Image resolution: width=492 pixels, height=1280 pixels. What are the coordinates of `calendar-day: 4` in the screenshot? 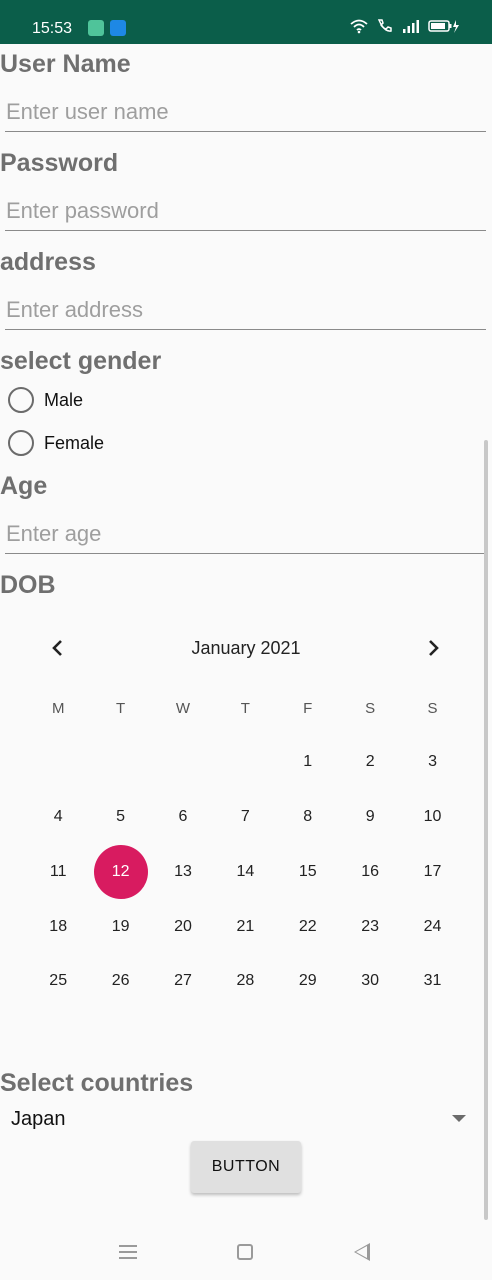 It's located at (58, 817).